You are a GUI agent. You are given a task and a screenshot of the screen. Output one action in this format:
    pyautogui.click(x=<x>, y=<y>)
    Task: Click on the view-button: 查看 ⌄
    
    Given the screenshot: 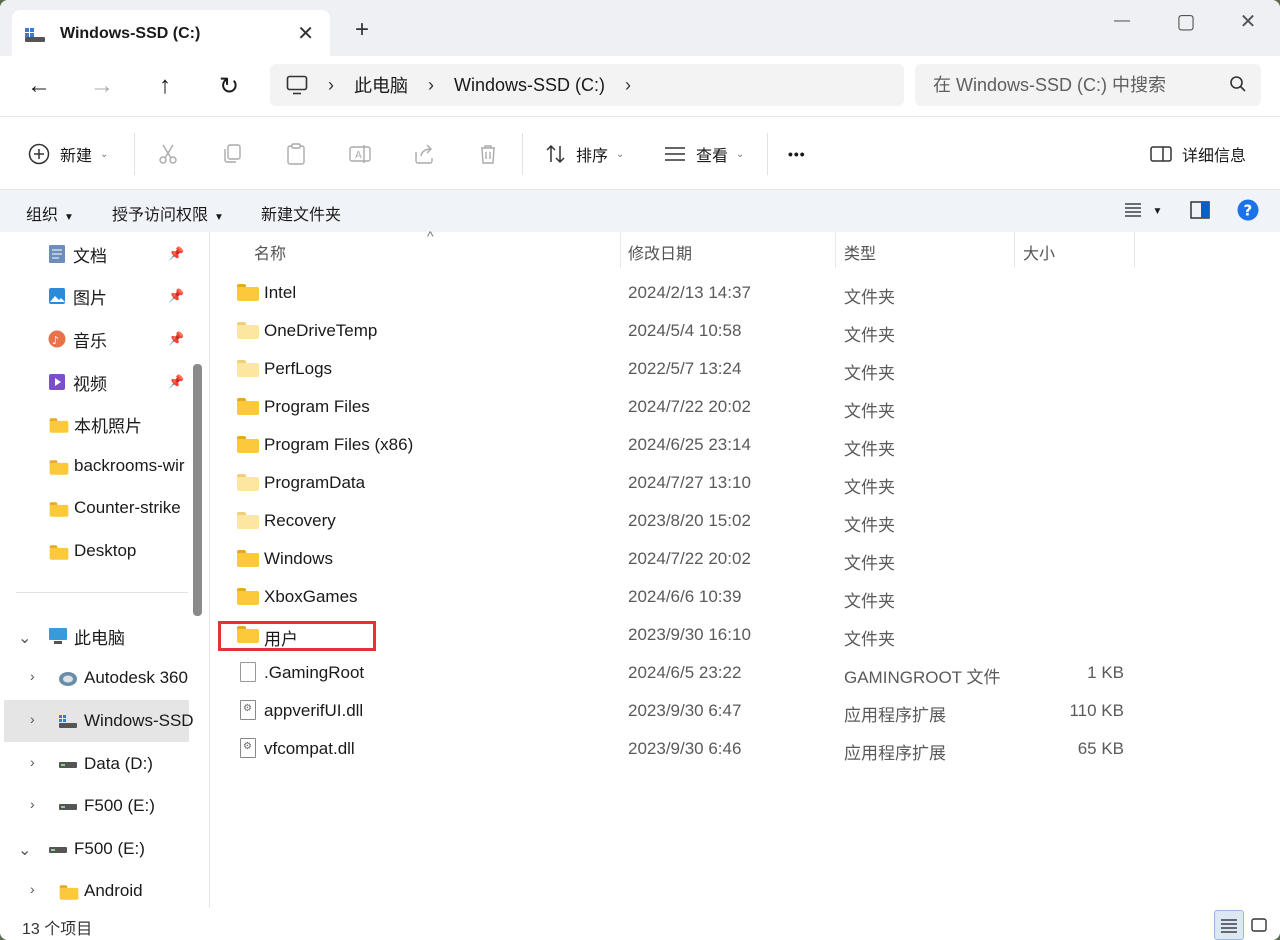 What is the action you would take?
    pyautogui.click(x=704, y=154)
    